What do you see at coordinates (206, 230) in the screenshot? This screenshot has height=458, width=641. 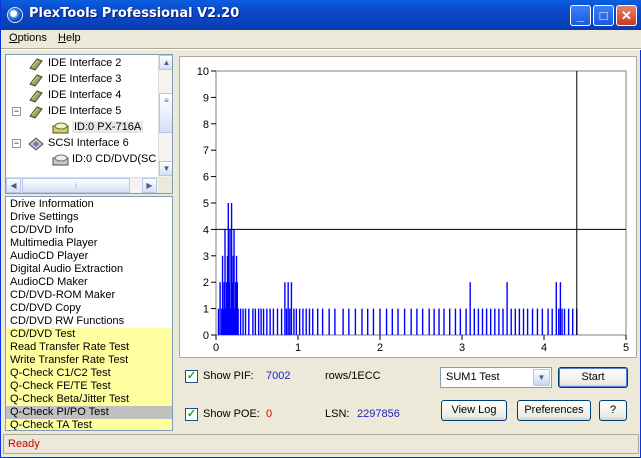 I see `y-tick-label: 4` at bounding box center [206, 230].